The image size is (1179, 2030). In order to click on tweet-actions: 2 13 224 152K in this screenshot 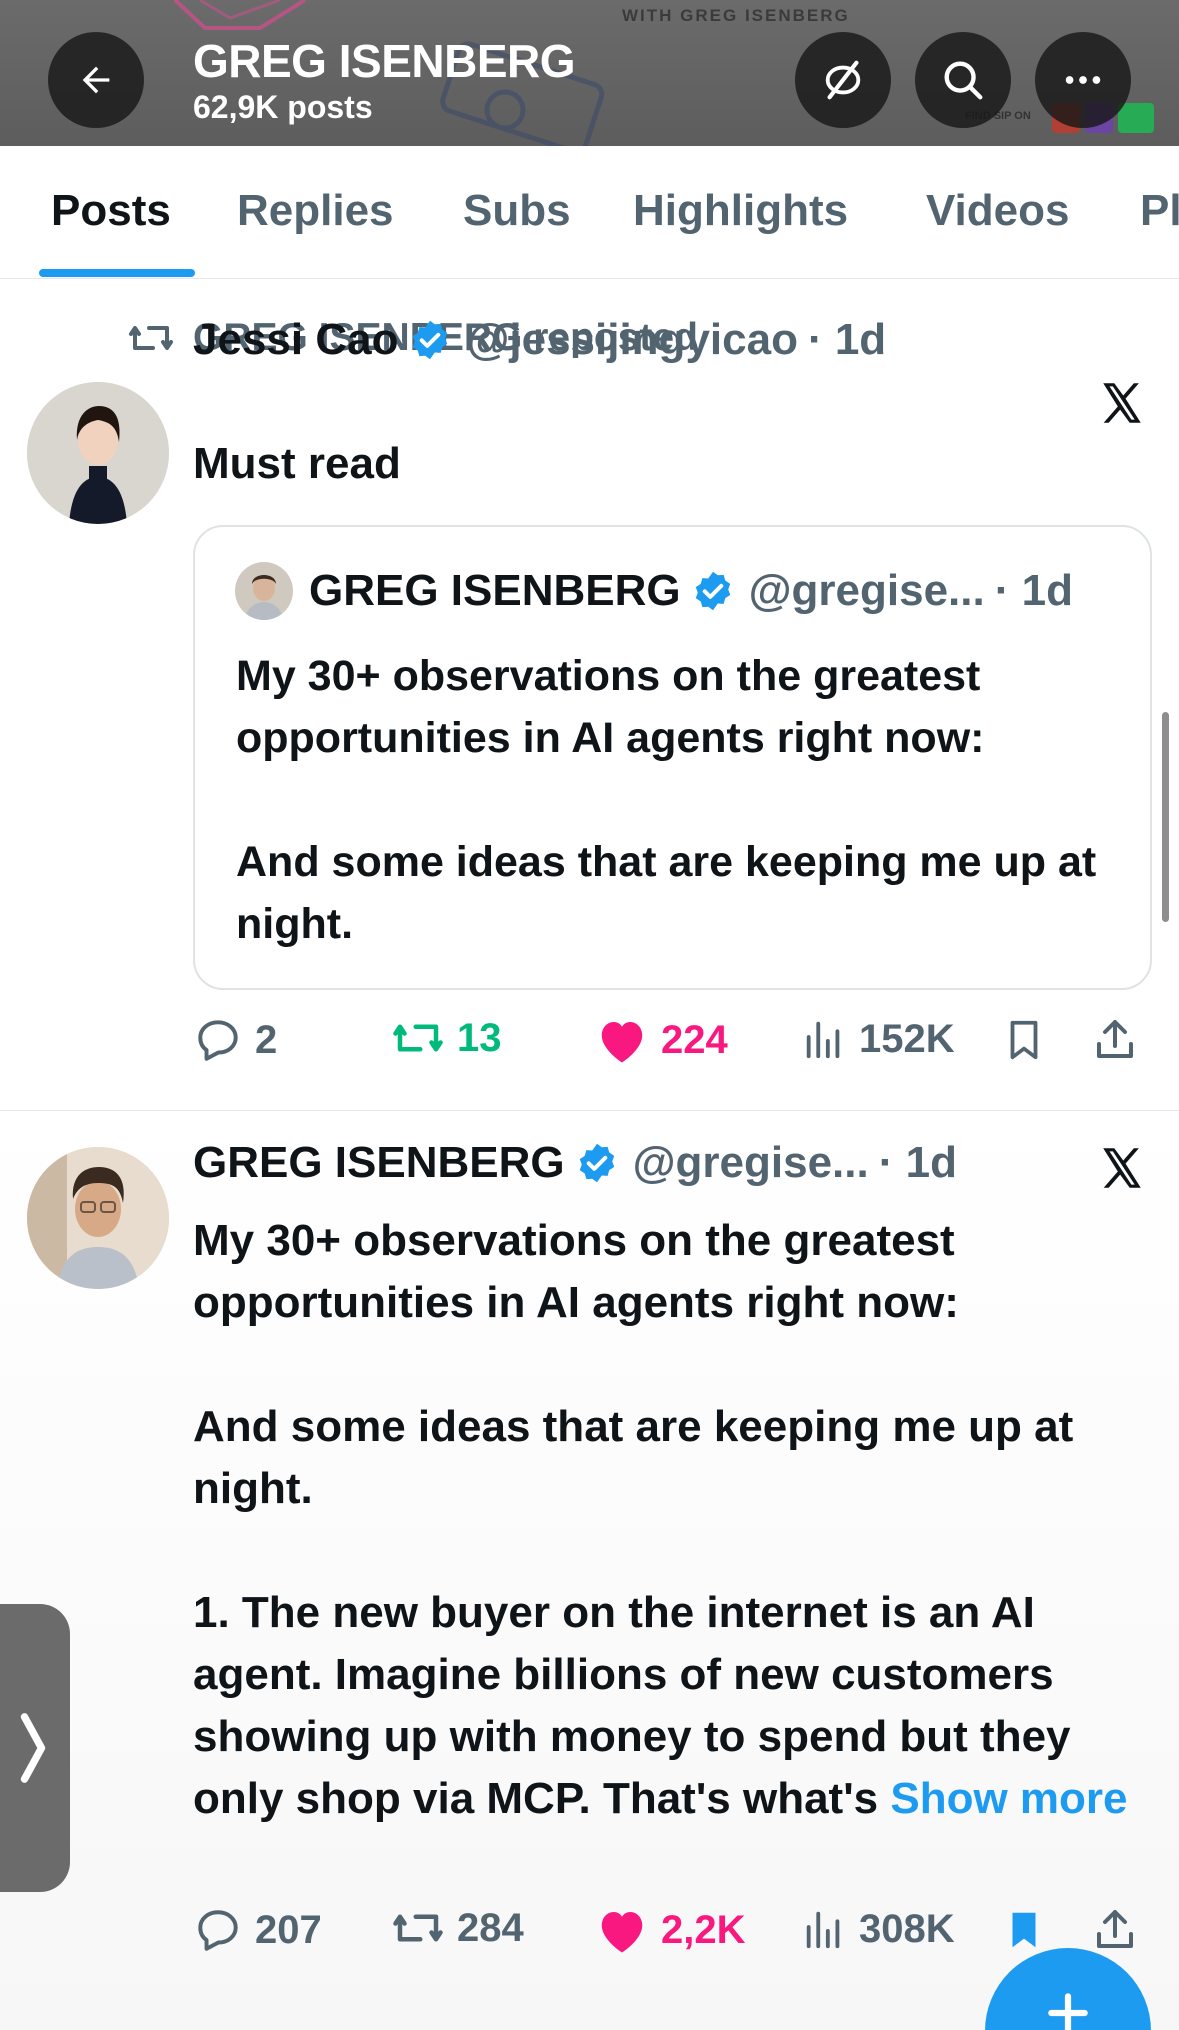, I will do `click(673, 1045)`.